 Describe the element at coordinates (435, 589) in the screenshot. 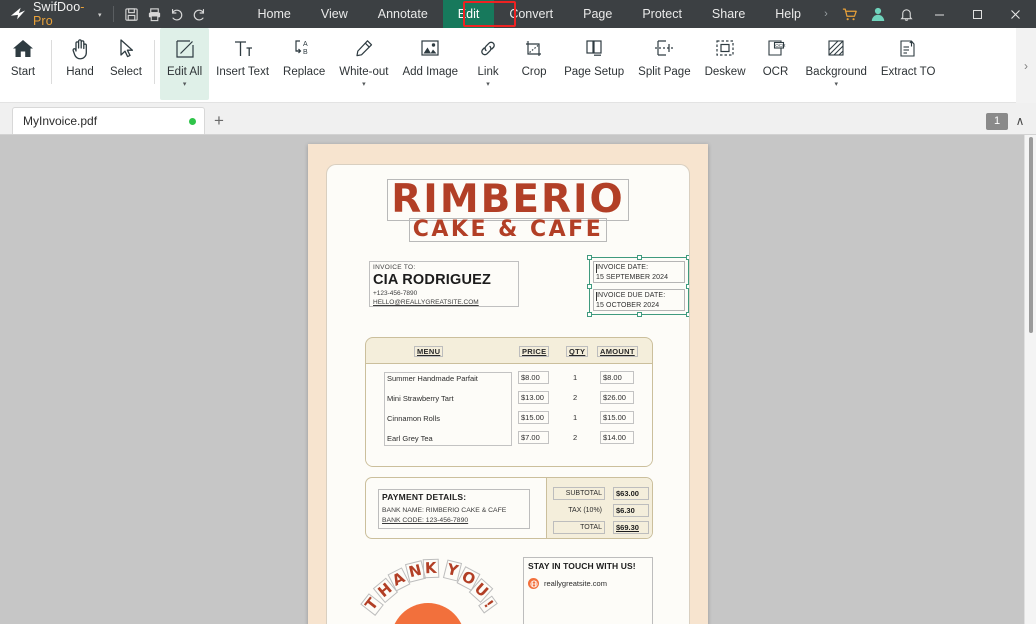

I see `thank-you-artwork: T H A N K Y O U !` at that location.